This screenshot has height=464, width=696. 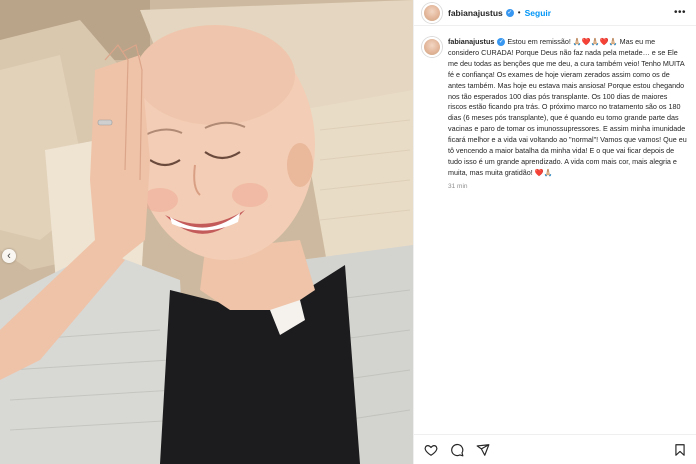 What do you see at coordinates (431, 450) in the screenshot?
I see `heart-icon` at bounding box center [431, 450].